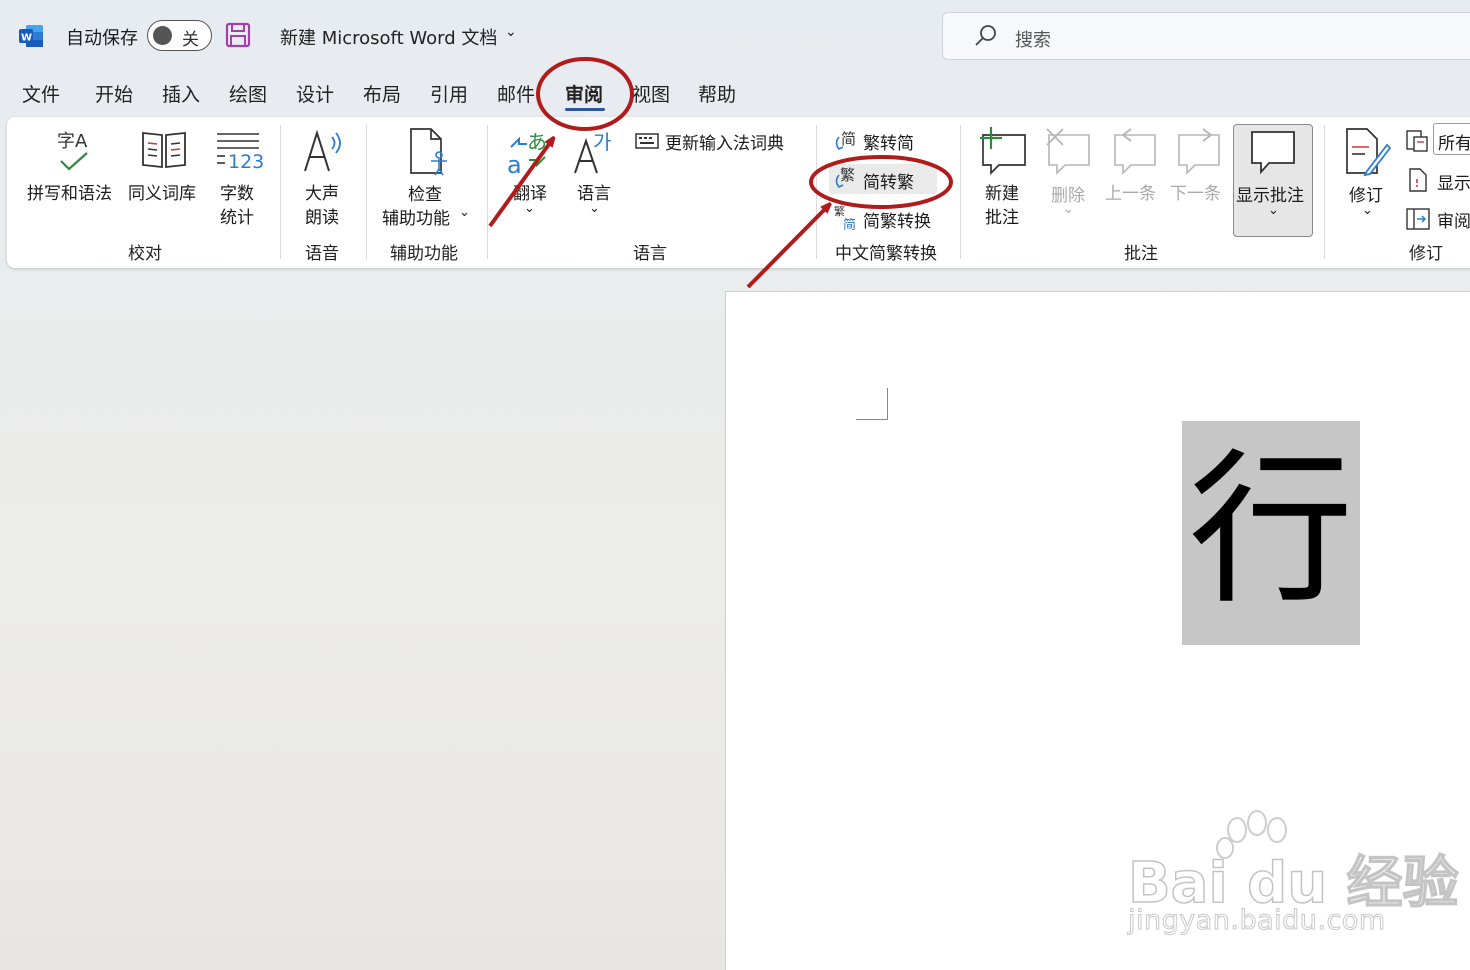  I want to click on svg-text: a, so click(514, 164).